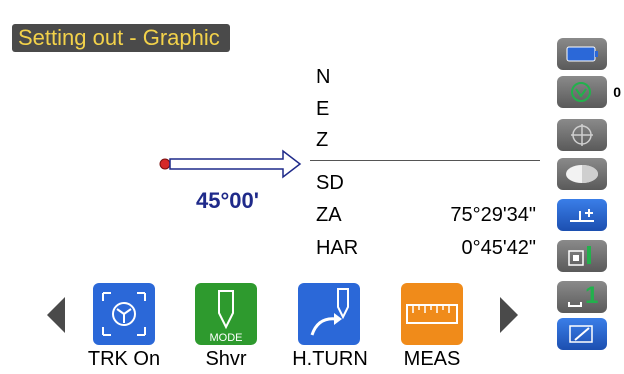 The height and width of the screenshot is (374, 624). I want to click on edit-icon, so click(581, 334).